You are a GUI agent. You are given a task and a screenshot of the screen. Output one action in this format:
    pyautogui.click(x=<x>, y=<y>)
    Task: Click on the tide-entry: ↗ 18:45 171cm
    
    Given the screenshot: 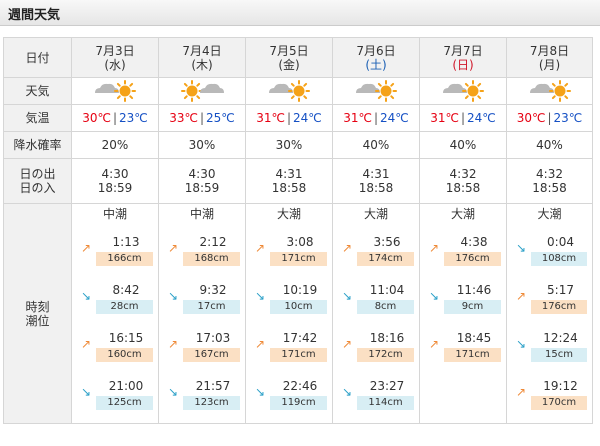 What is the action you would take?
    pyautogui.click(x=463, y=348)
    